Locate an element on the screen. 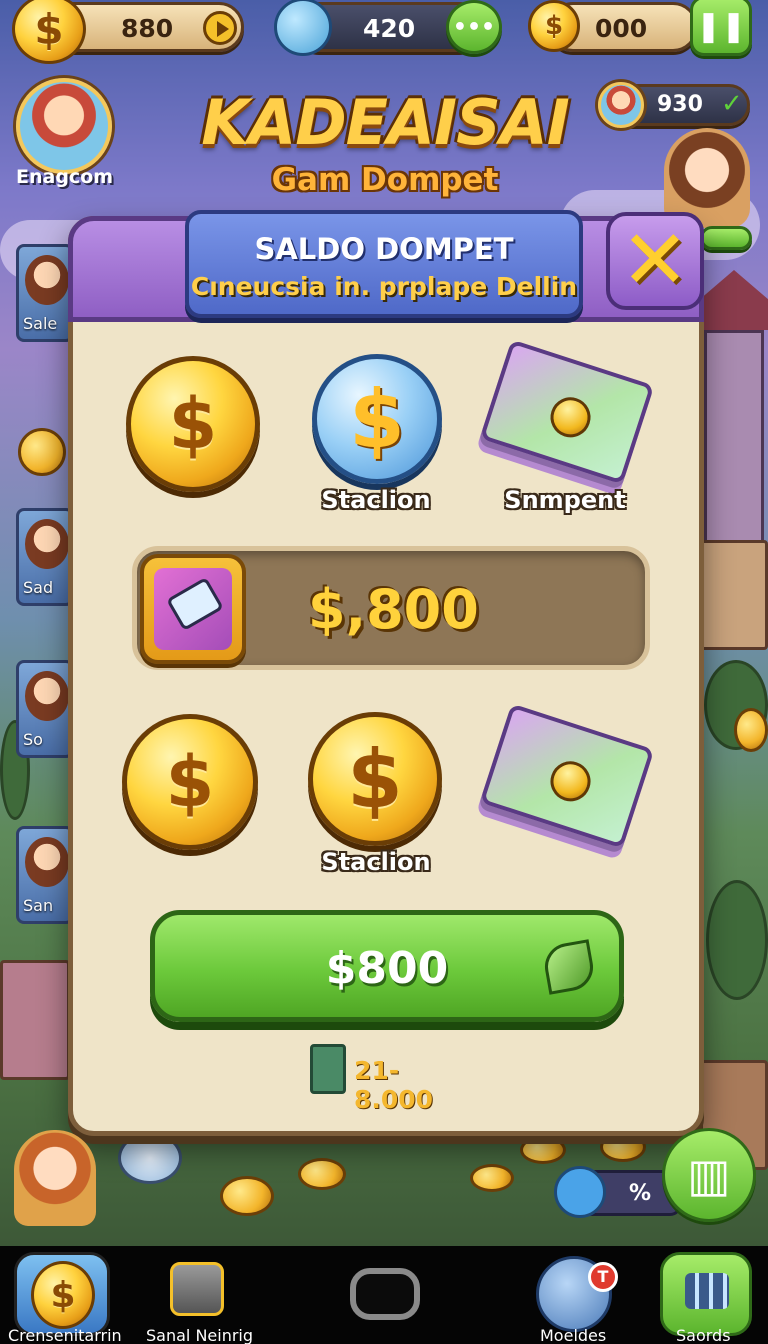 This screenshot has width=768, height=1344. wallet-coin-icon: $ is located at coordinates (554, 26).